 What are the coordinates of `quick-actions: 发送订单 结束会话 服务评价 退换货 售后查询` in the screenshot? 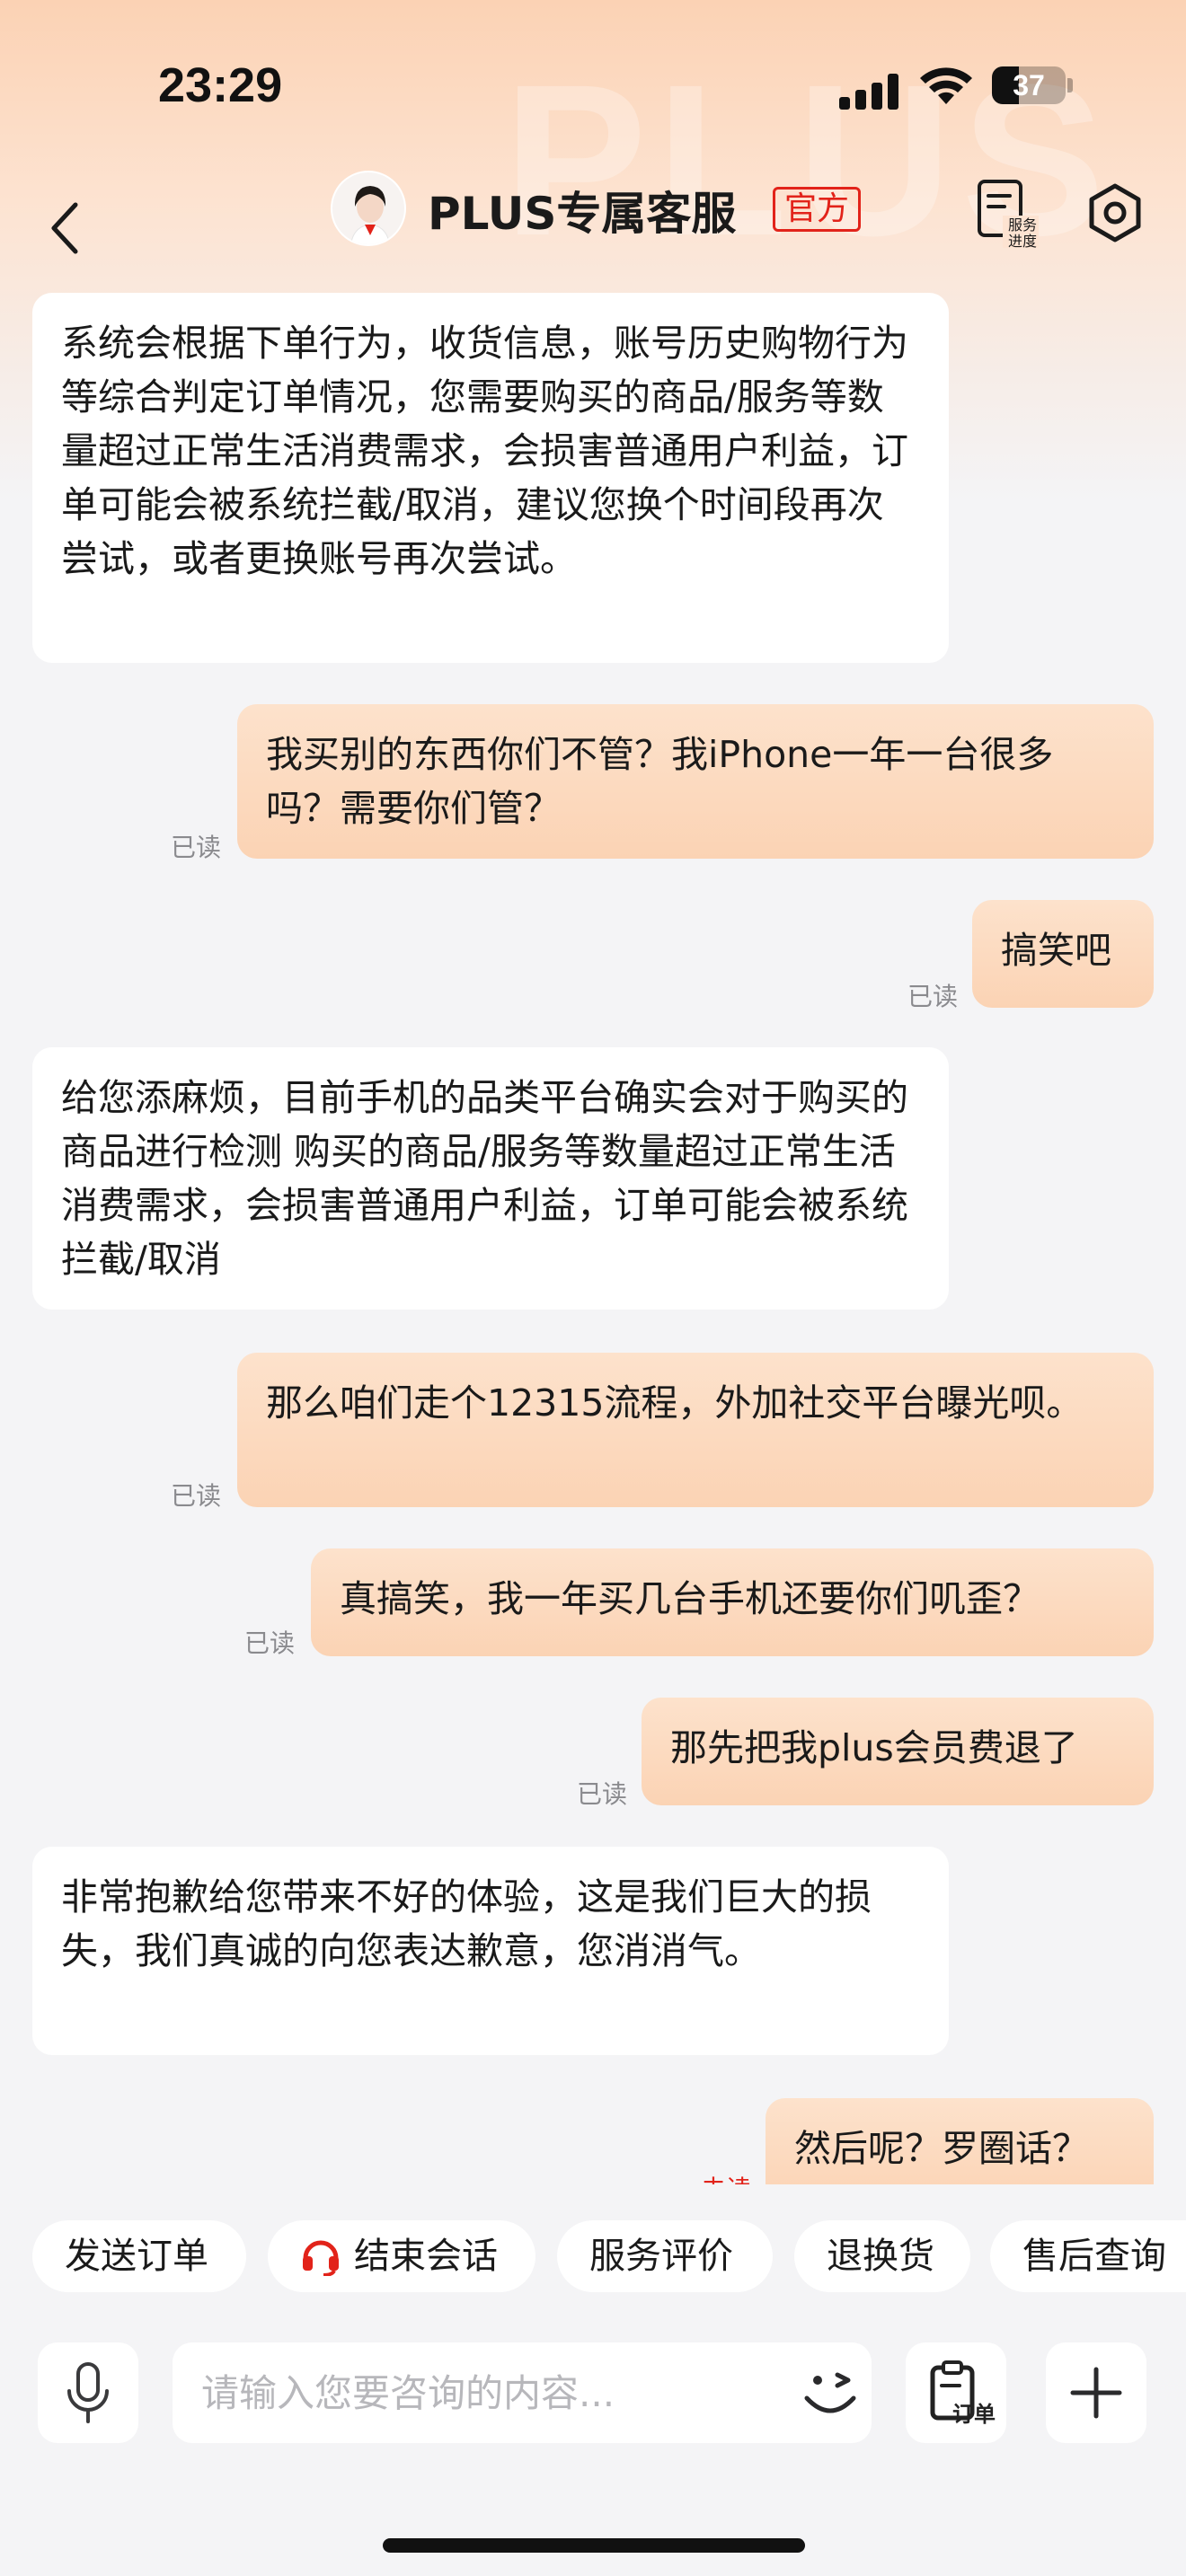 It's located at (593, 2242).